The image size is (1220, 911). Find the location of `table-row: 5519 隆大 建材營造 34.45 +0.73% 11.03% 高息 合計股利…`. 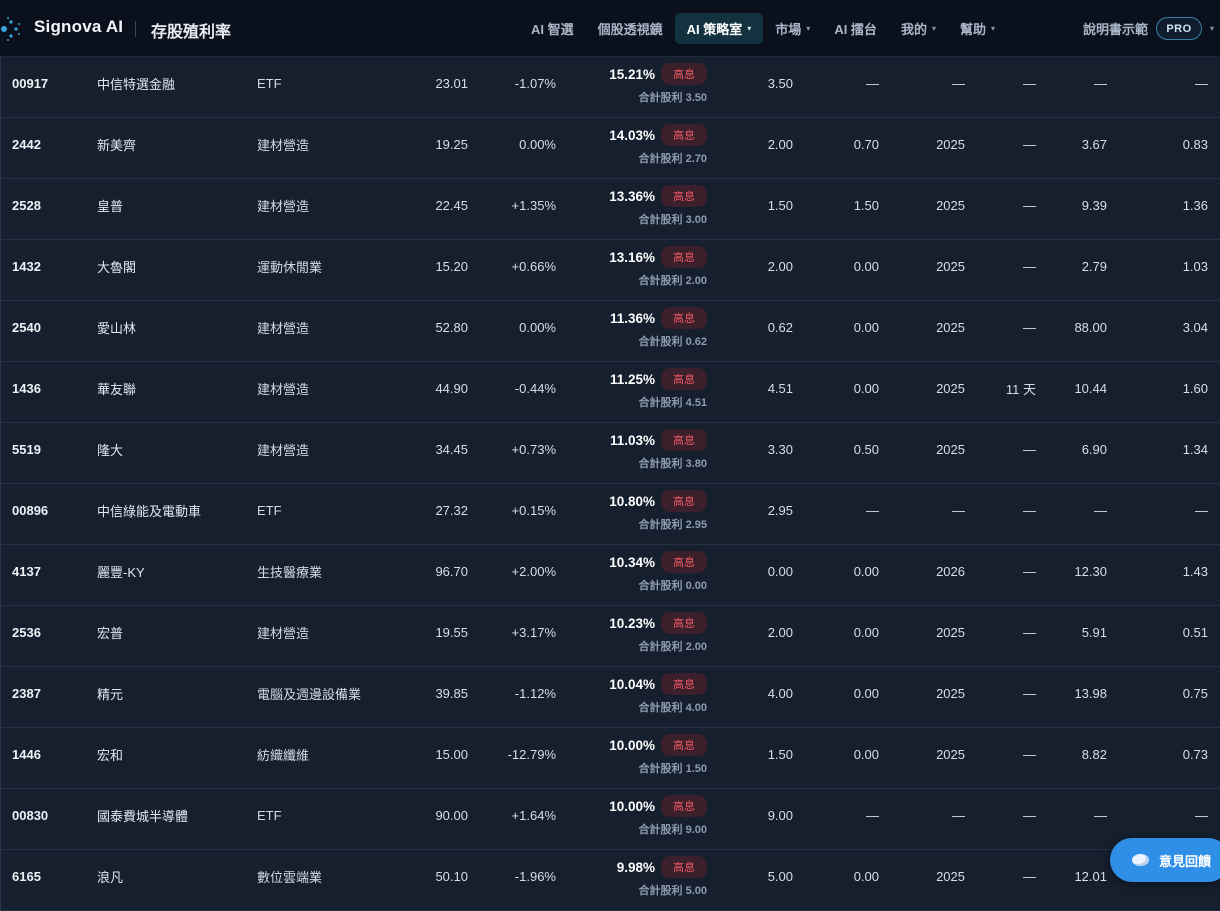

table-row: 5519 隆大 建材營造 34.45 +0.73% 11.03% 高息 合計股利… is located at coordinates (610, 453).